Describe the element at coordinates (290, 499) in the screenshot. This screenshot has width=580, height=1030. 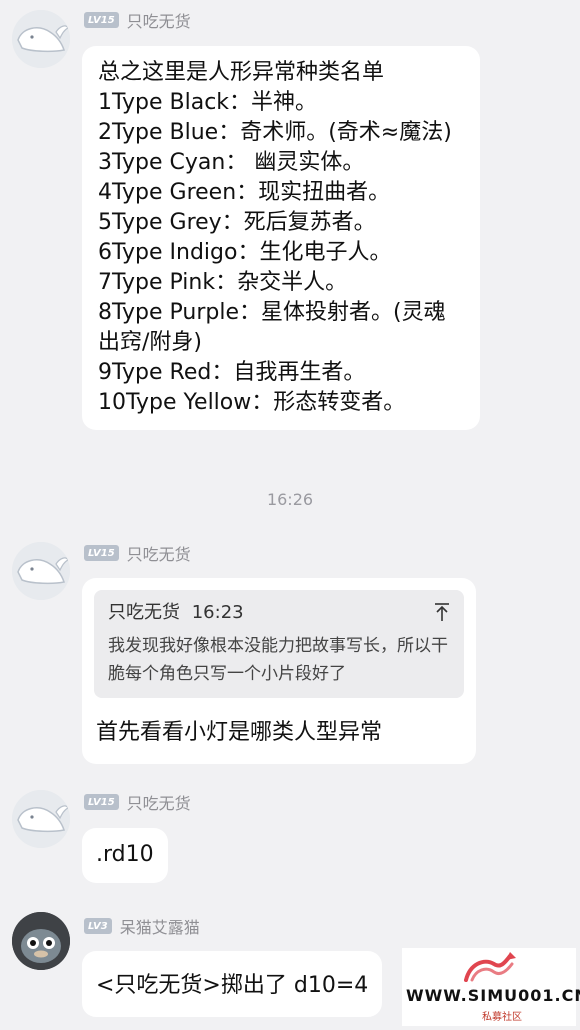
I see `timestamp: 16:26` at that location.